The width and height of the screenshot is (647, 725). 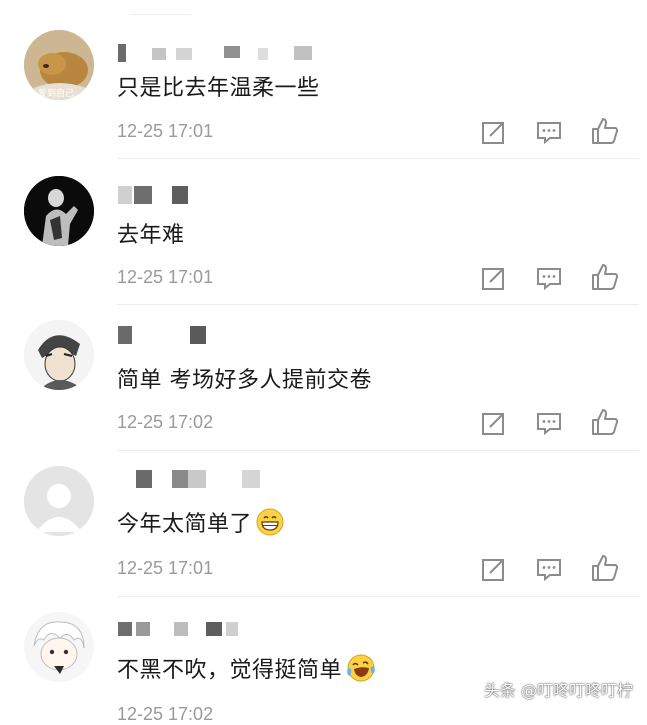 What do you see at coordinates (361, 671) in the screenshot?
I see `laughing-crying-face-emoji` at bounding box center [361, 671].